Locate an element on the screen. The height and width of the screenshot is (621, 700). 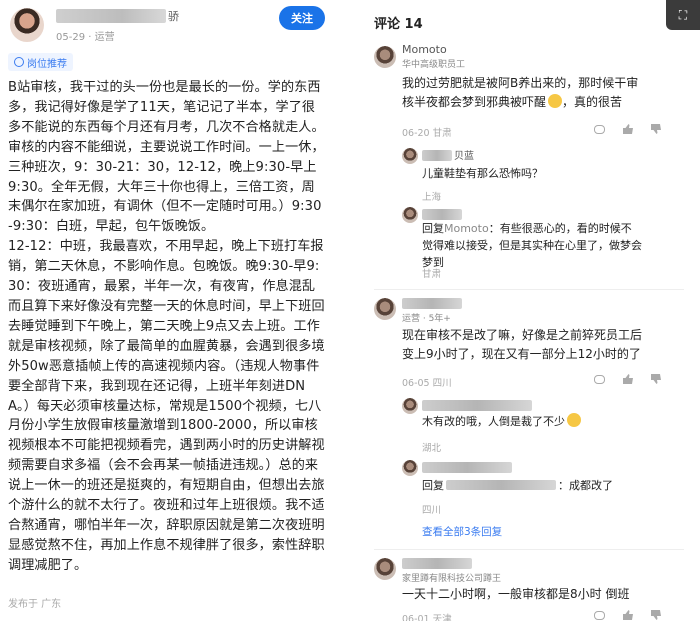
commenter-title: 华中高级职员工 is located at coordinates (434, 65).